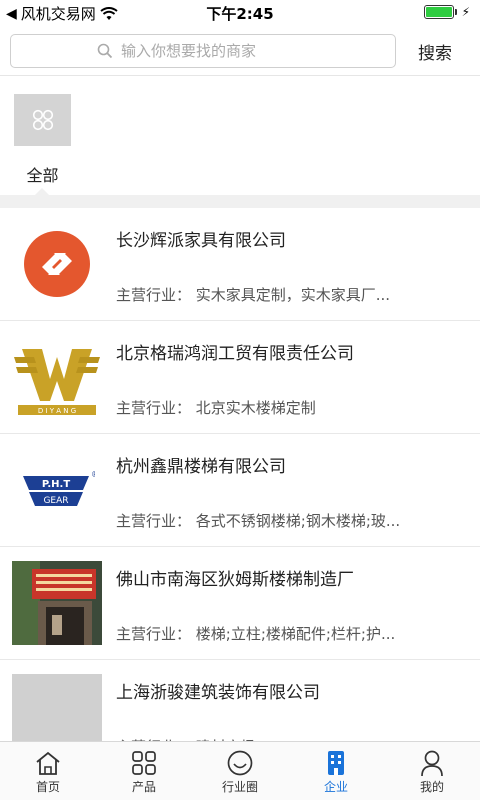 This screenshot has width=480, height=800. I want to click on home-icon, so click(48, 763).